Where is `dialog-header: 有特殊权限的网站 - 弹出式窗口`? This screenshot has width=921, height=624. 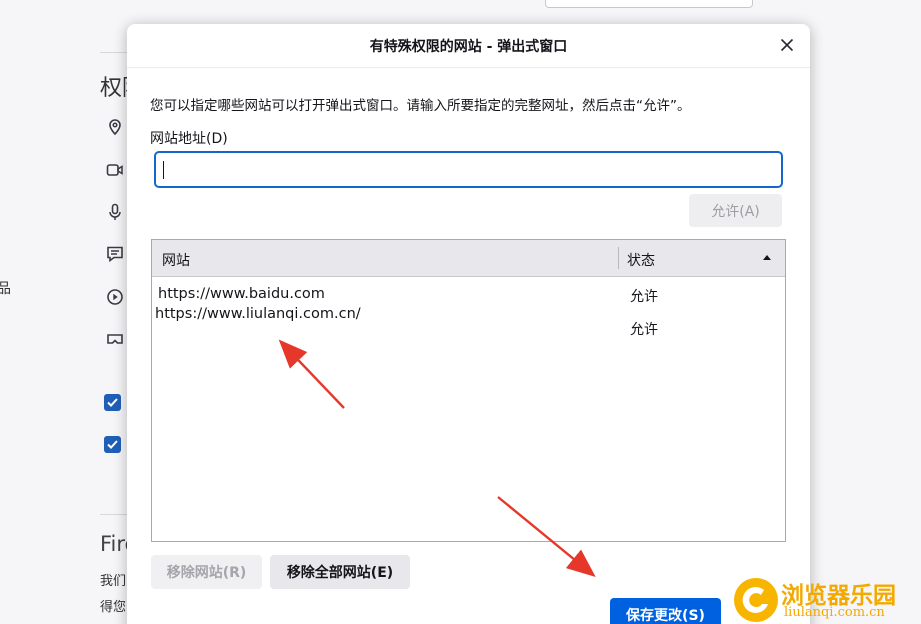 dialog-header: 有特殊权限的网站 - 弹出式窗口 is located at coordinates (468, 46).